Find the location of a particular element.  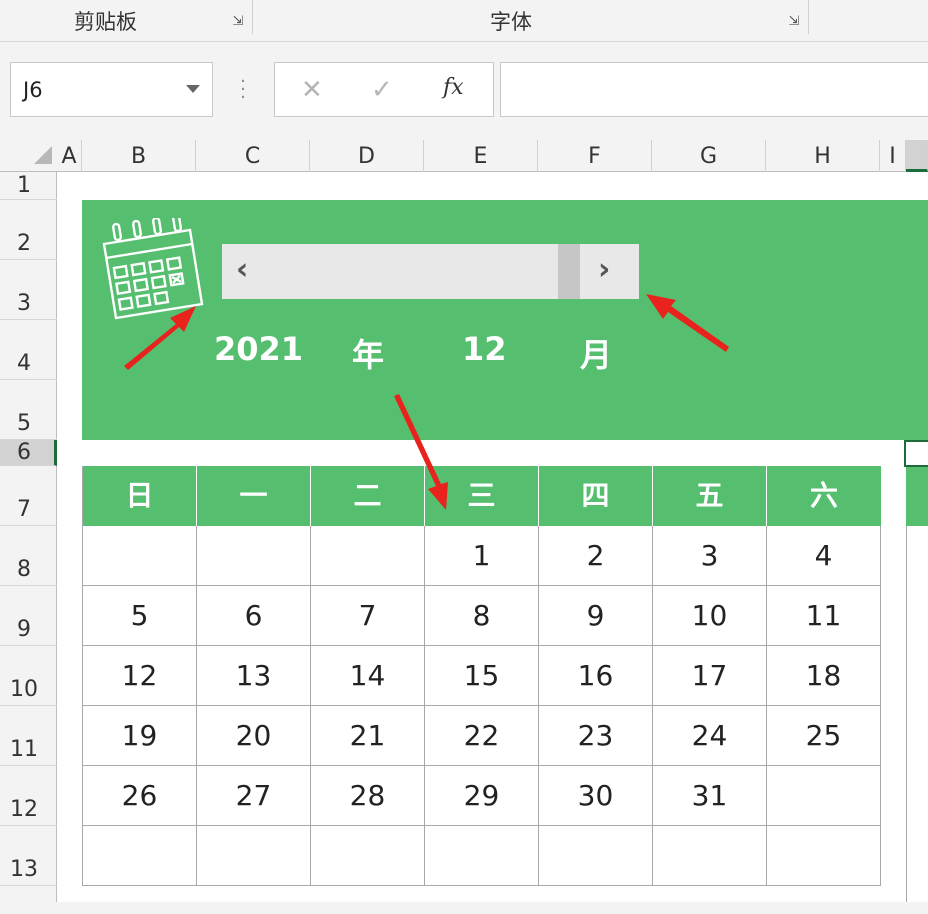

arrow-to-scrollbar is located at coordinates (687, 323).